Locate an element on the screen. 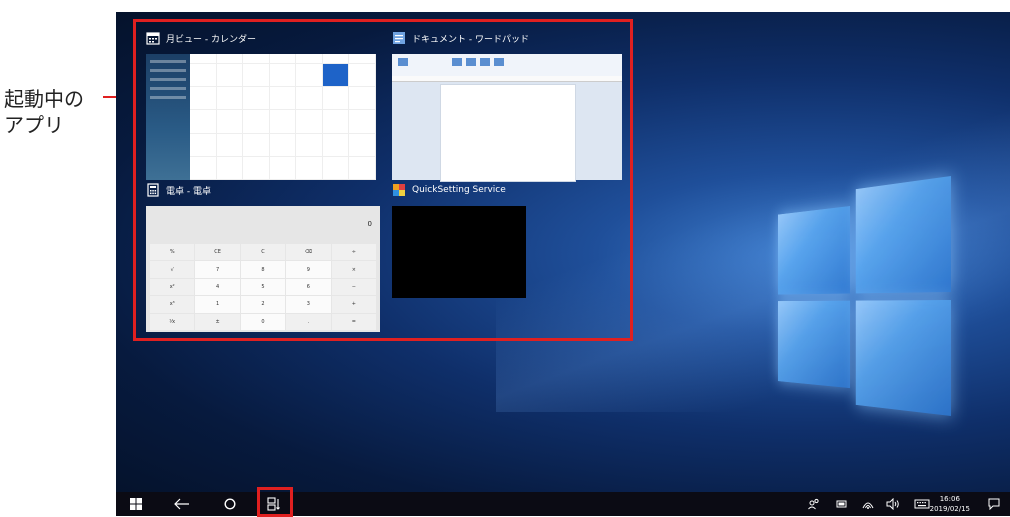  calendar-preview is located at coordinates (261, 117).